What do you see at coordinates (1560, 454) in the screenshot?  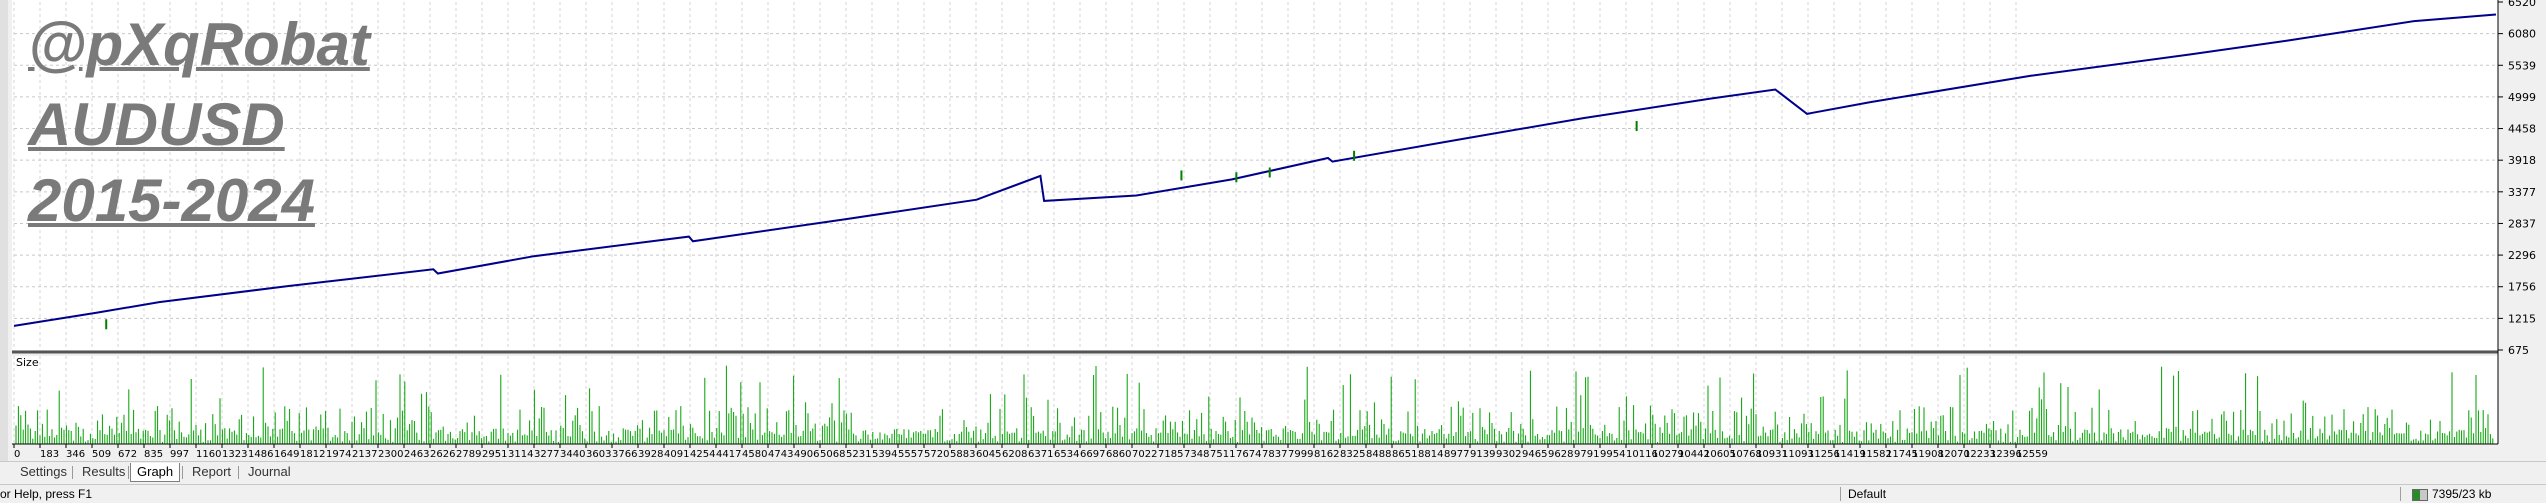 I see `x-tick-label: 9628` at bounding box center [1560, 454].